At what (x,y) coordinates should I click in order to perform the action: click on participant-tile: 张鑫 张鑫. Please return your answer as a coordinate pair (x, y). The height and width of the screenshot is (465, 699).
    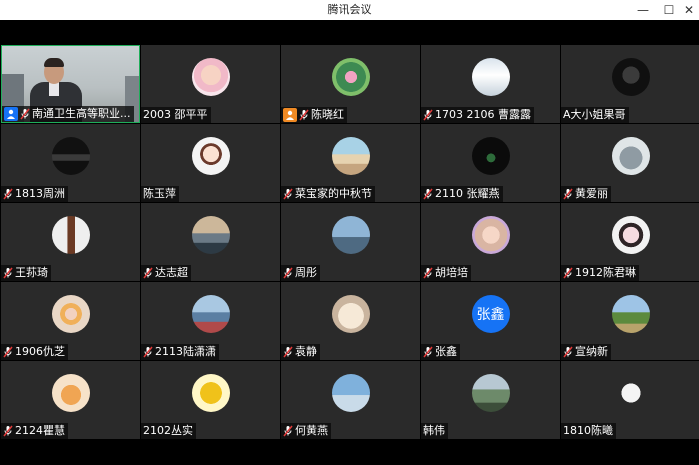
    Looking at the image, I should click on (490, 321).